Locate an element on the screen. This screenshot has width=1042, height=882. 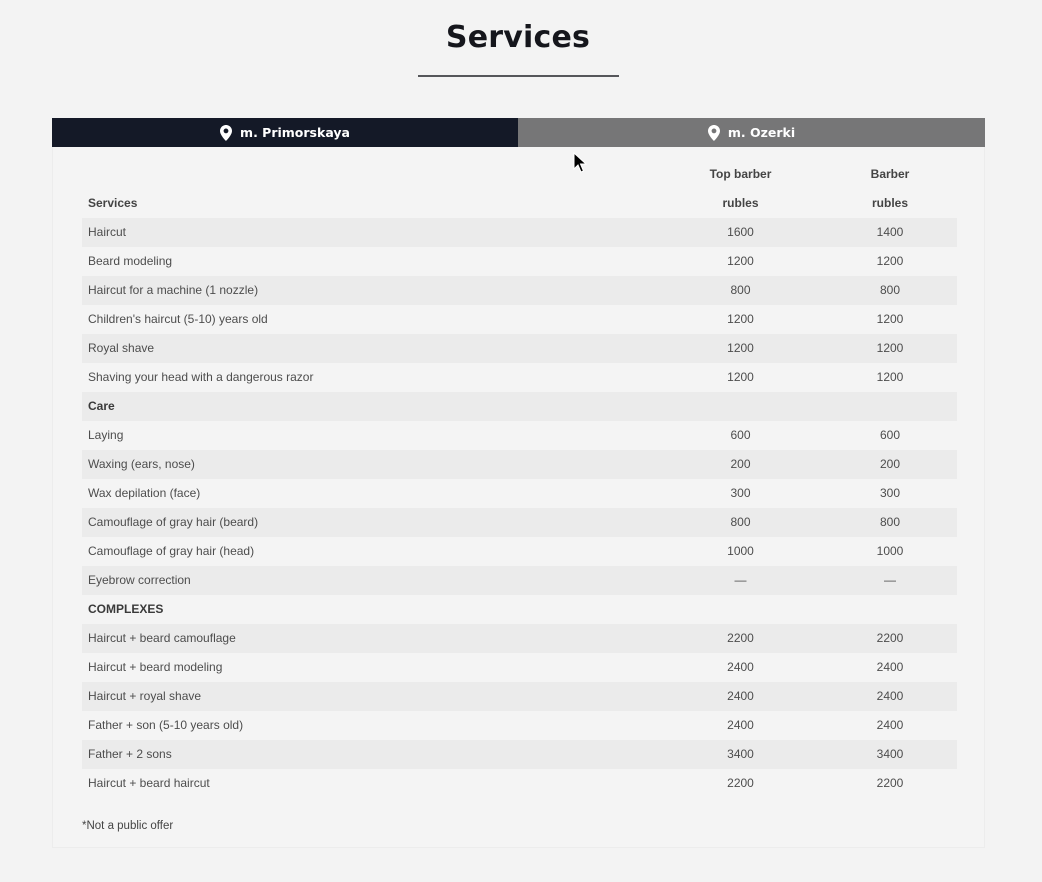
service-name-cell: Haircut + beard haircut is located at coordinates (149, 783).